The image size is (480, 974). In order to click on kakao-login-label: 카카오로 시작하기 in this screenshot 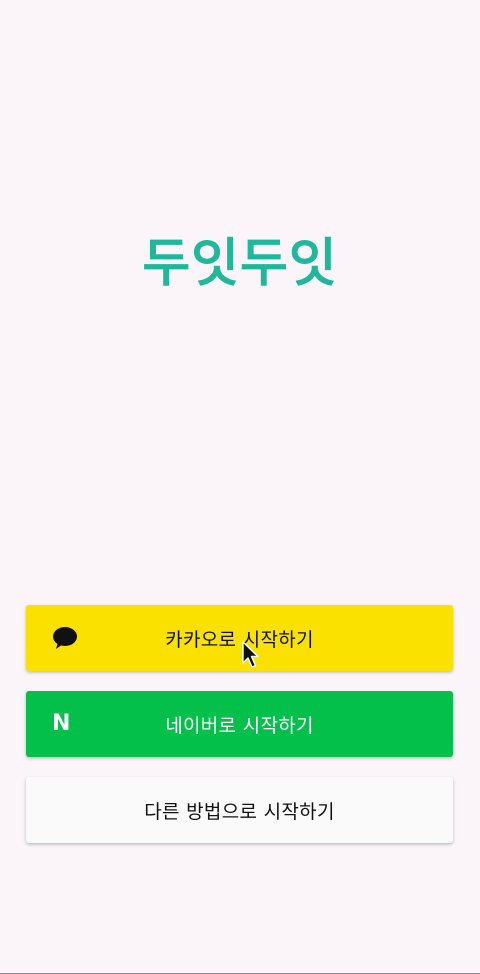, I will do `click(239, 639)`.